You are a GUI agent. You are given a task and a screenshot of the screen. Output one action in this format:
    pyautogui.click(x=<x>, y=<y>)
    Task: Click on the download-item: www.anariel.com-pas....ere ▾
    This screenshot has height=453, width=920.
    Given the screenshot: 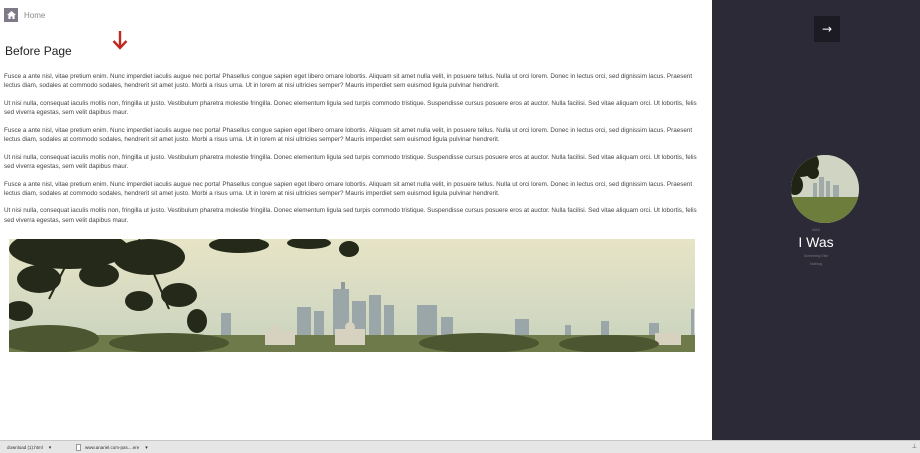 What is the action you would take?
    pyautogui.click(x=113, y=447)
    